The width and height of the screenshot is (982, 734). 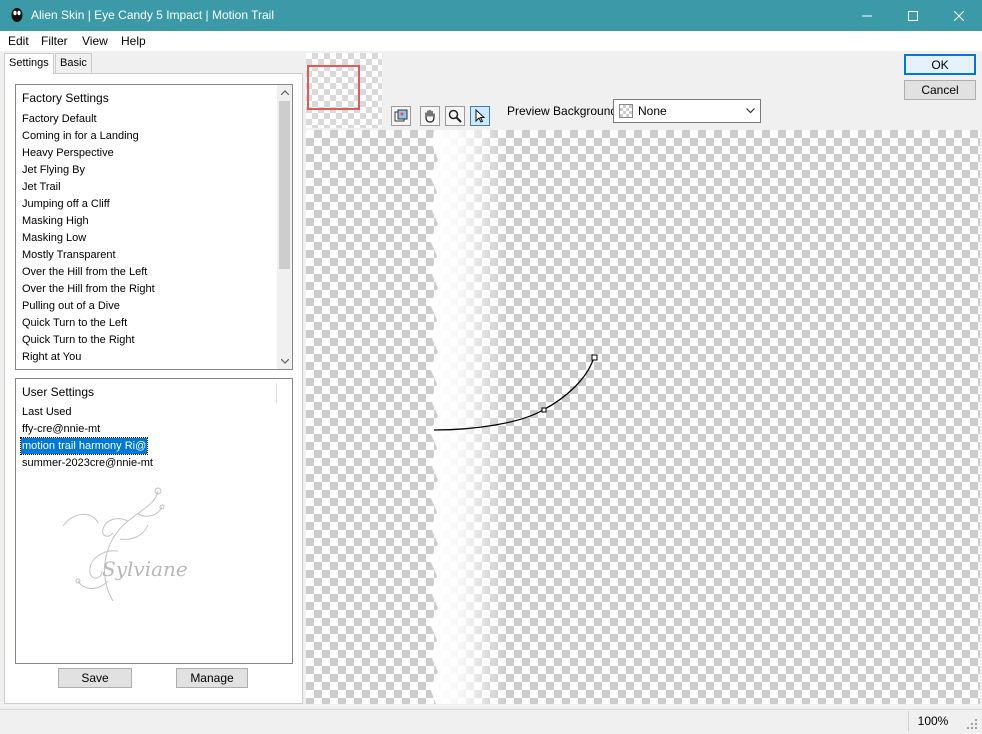 I want to click on minimize-icon, so click(x=867, y=15).